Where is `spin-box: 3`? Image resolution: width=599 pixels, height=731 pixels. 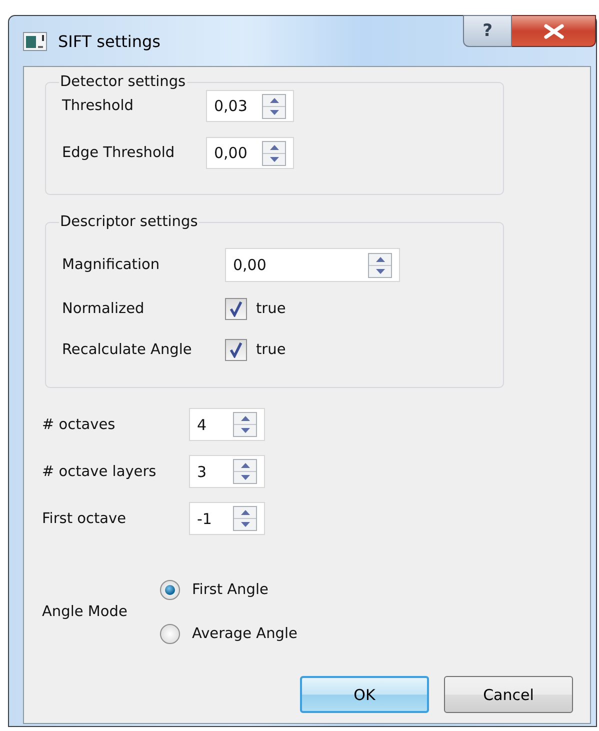
spin-box: 3 is located at coordinates (227, 471).